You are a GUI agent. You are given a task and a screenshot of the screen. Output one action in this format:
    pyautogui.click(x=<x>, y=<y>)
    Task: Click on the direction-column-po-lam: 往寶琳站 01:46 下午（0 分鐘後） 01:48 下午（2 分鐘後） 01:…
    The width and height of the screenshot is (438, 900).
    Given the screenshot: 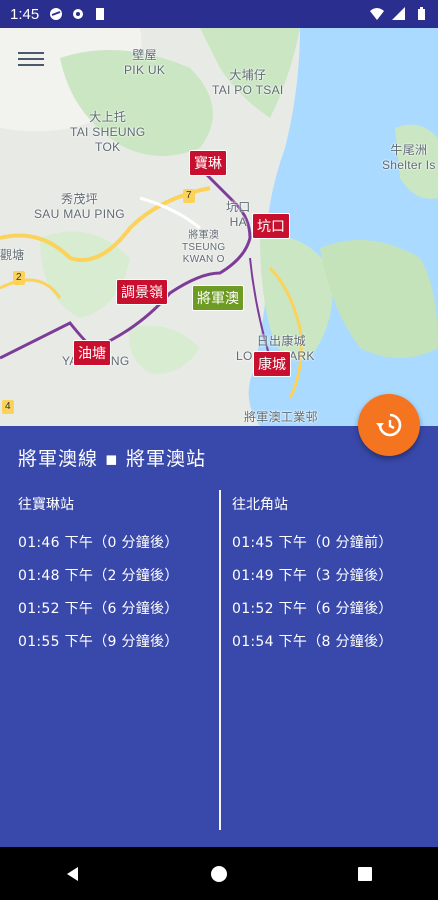 What is the action you would take?
    pyautogui.click(x=98, y=579)
    